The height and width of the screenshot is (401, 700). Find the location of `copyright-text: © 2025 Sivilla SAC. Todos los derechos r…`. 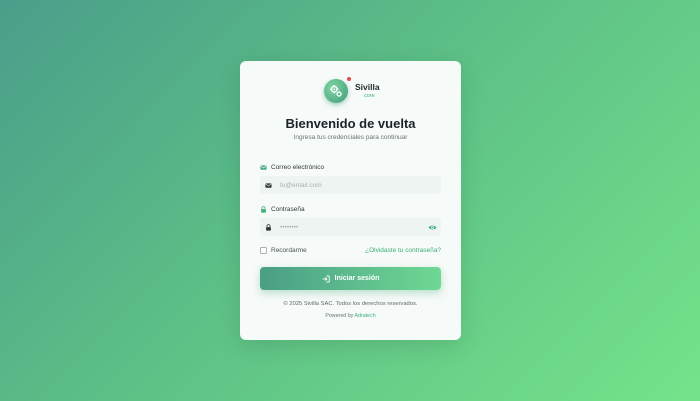

copyright-text: © 2025 Sivilla SAC. Todos los derechos r… is located at coordinates (350, 304).